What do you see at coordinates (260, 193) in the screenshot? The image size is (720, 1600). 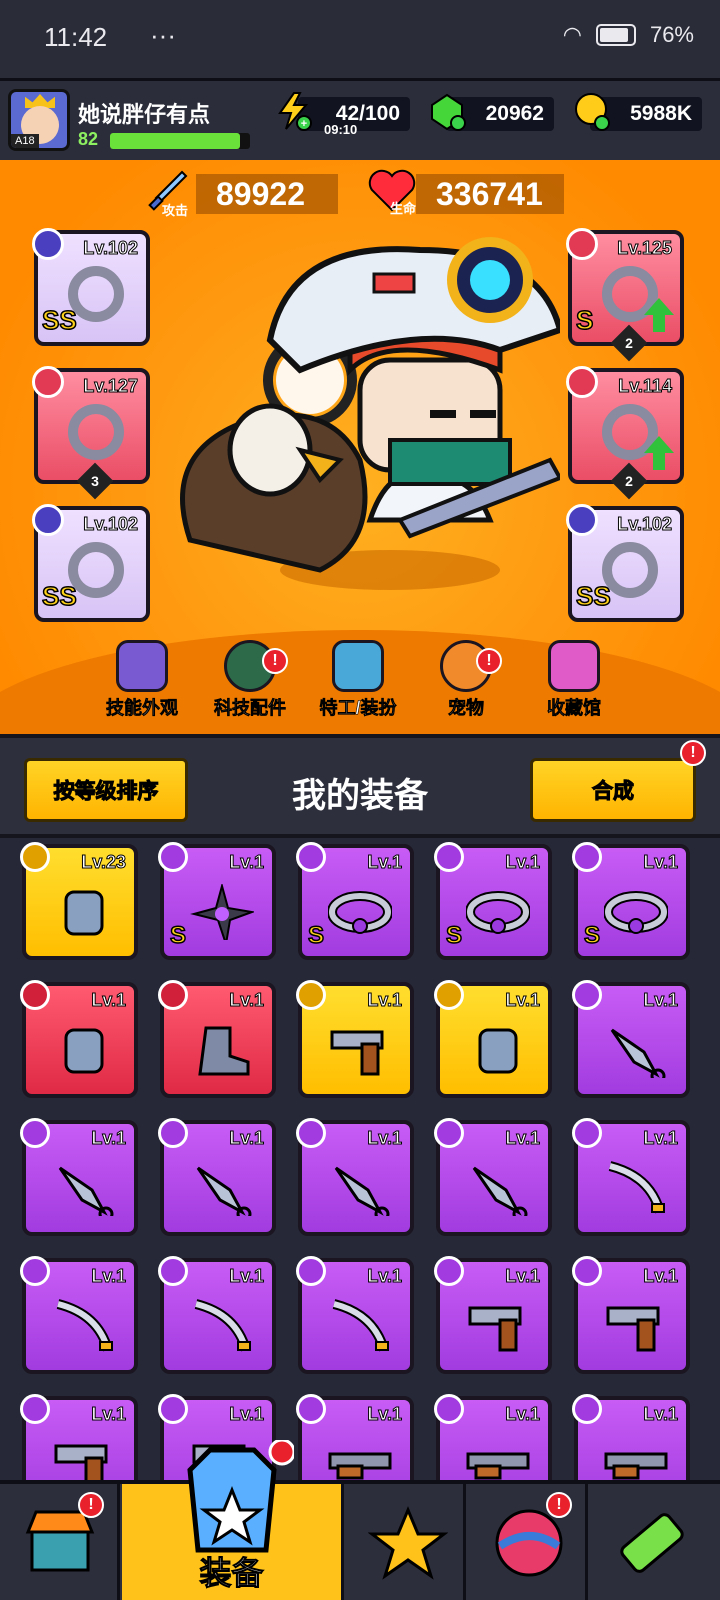 I see `attack-value: 89922` at bounding box center [260, 193].